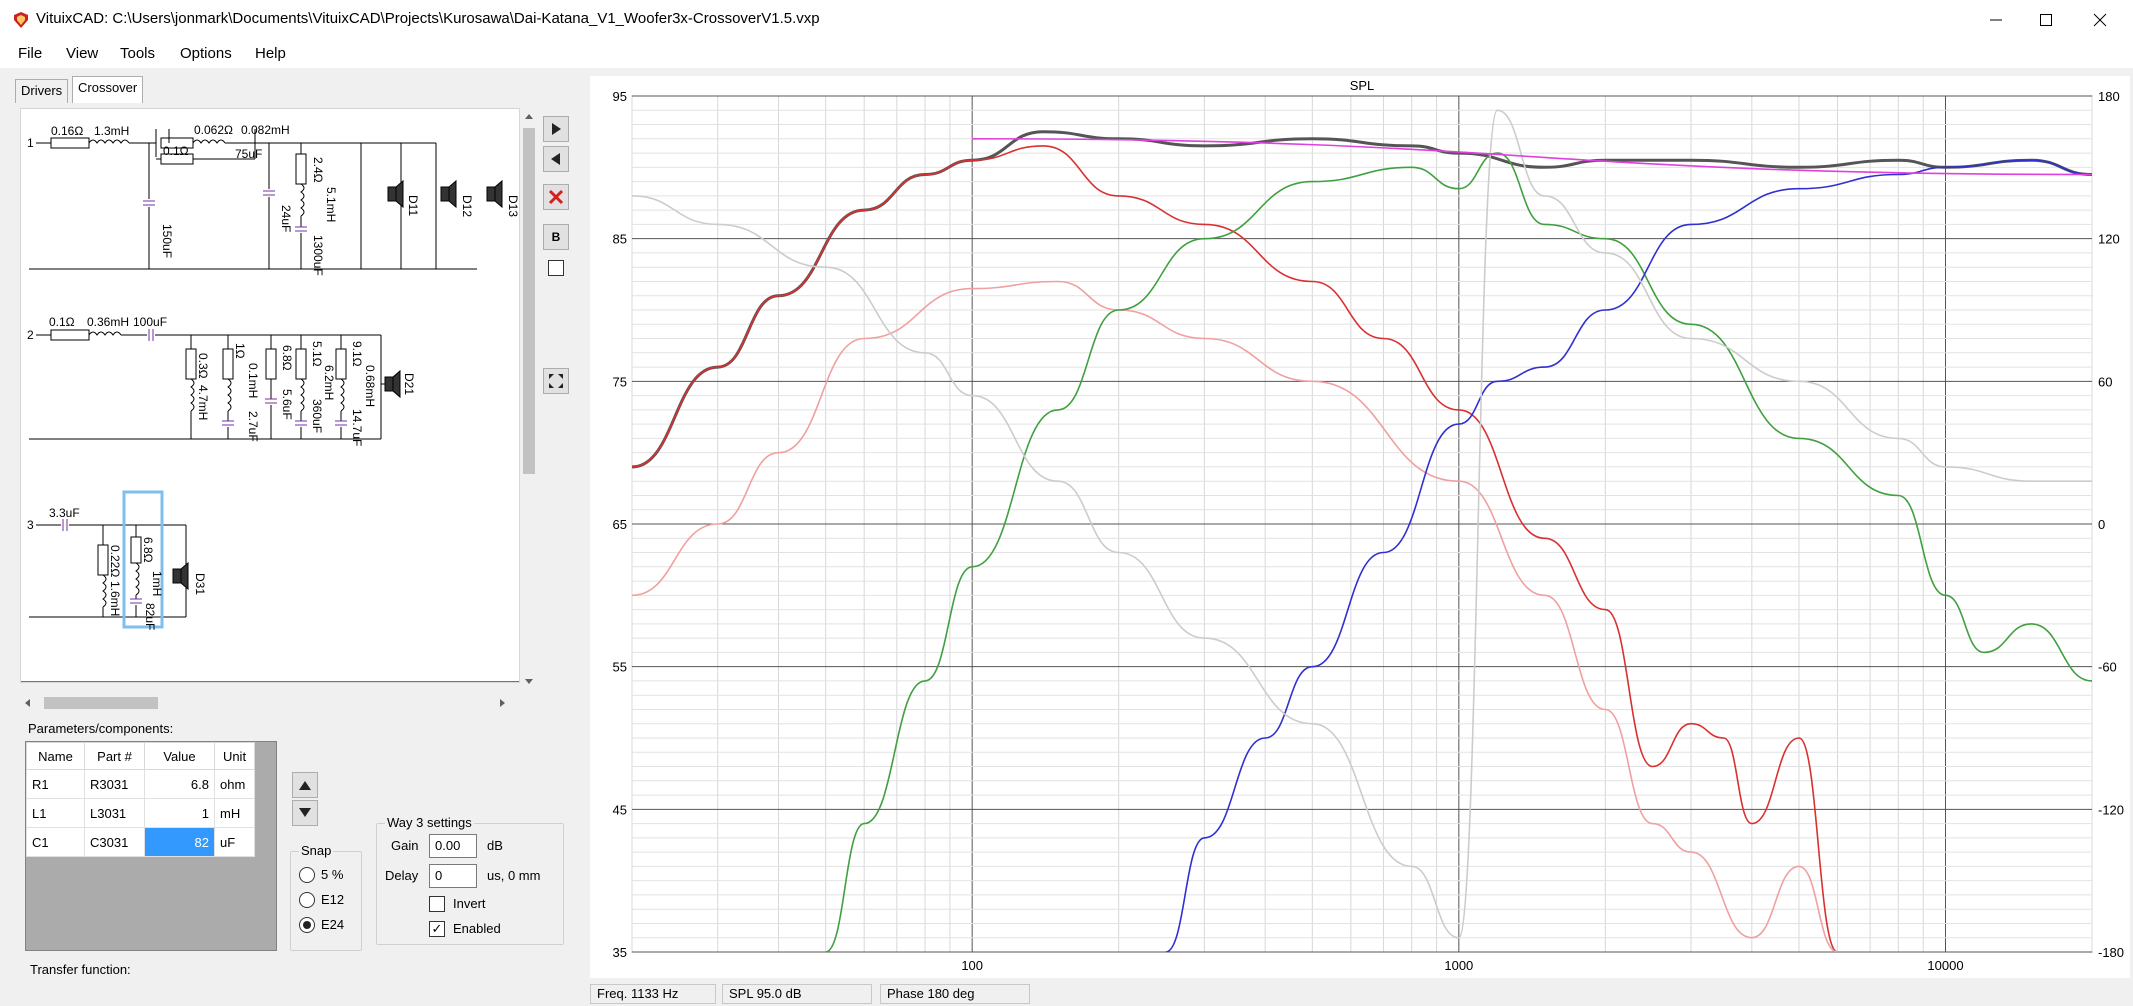 This screenshot has height=1006, width=2133. What do you see at coordinates (797, 994) in the screenshot?
I see `status-spl: SPL 95.0 dB` at bounding box center [797, 994].